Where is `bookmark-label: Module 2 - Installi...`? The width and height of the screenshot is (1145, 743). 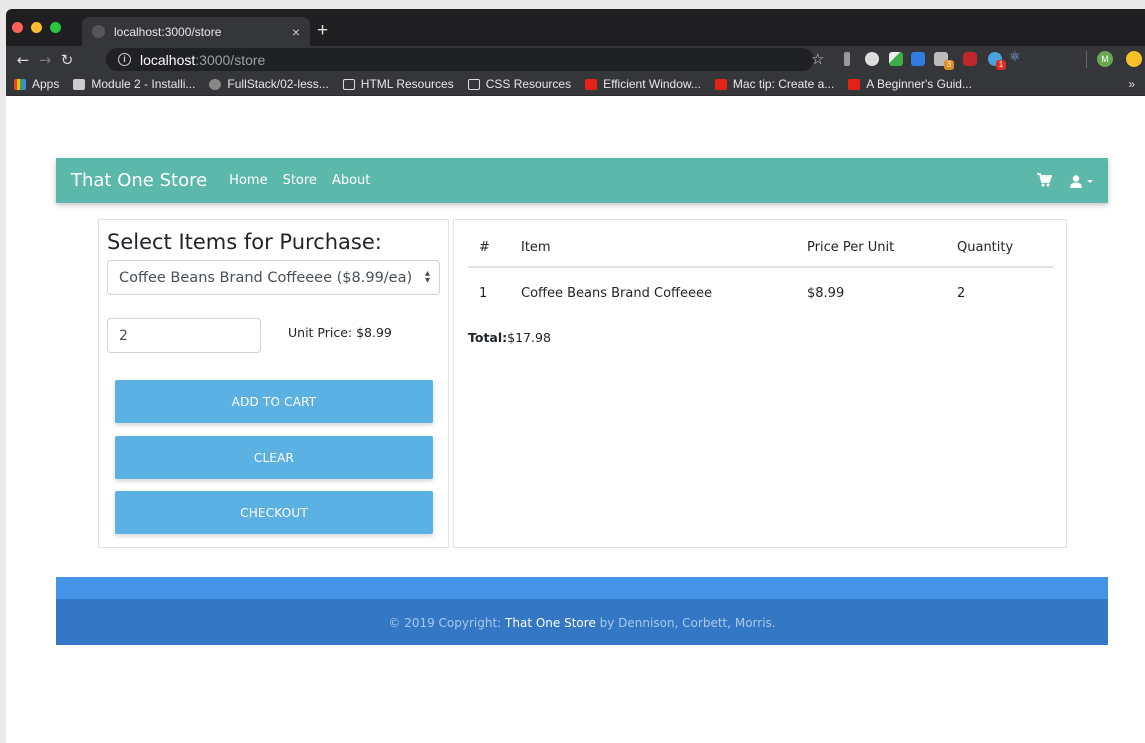
bookmark-label: Module 2 - Installi... is located at coordinates (143, 84).